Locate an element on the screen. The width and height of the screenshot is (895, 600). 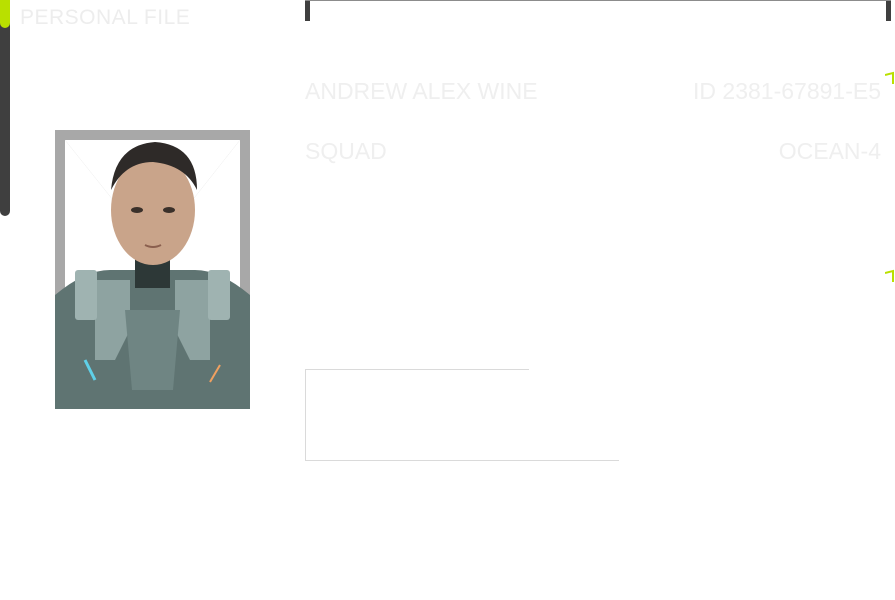
page-title: PERSONAL FILE is located at coordinates (105, 17).